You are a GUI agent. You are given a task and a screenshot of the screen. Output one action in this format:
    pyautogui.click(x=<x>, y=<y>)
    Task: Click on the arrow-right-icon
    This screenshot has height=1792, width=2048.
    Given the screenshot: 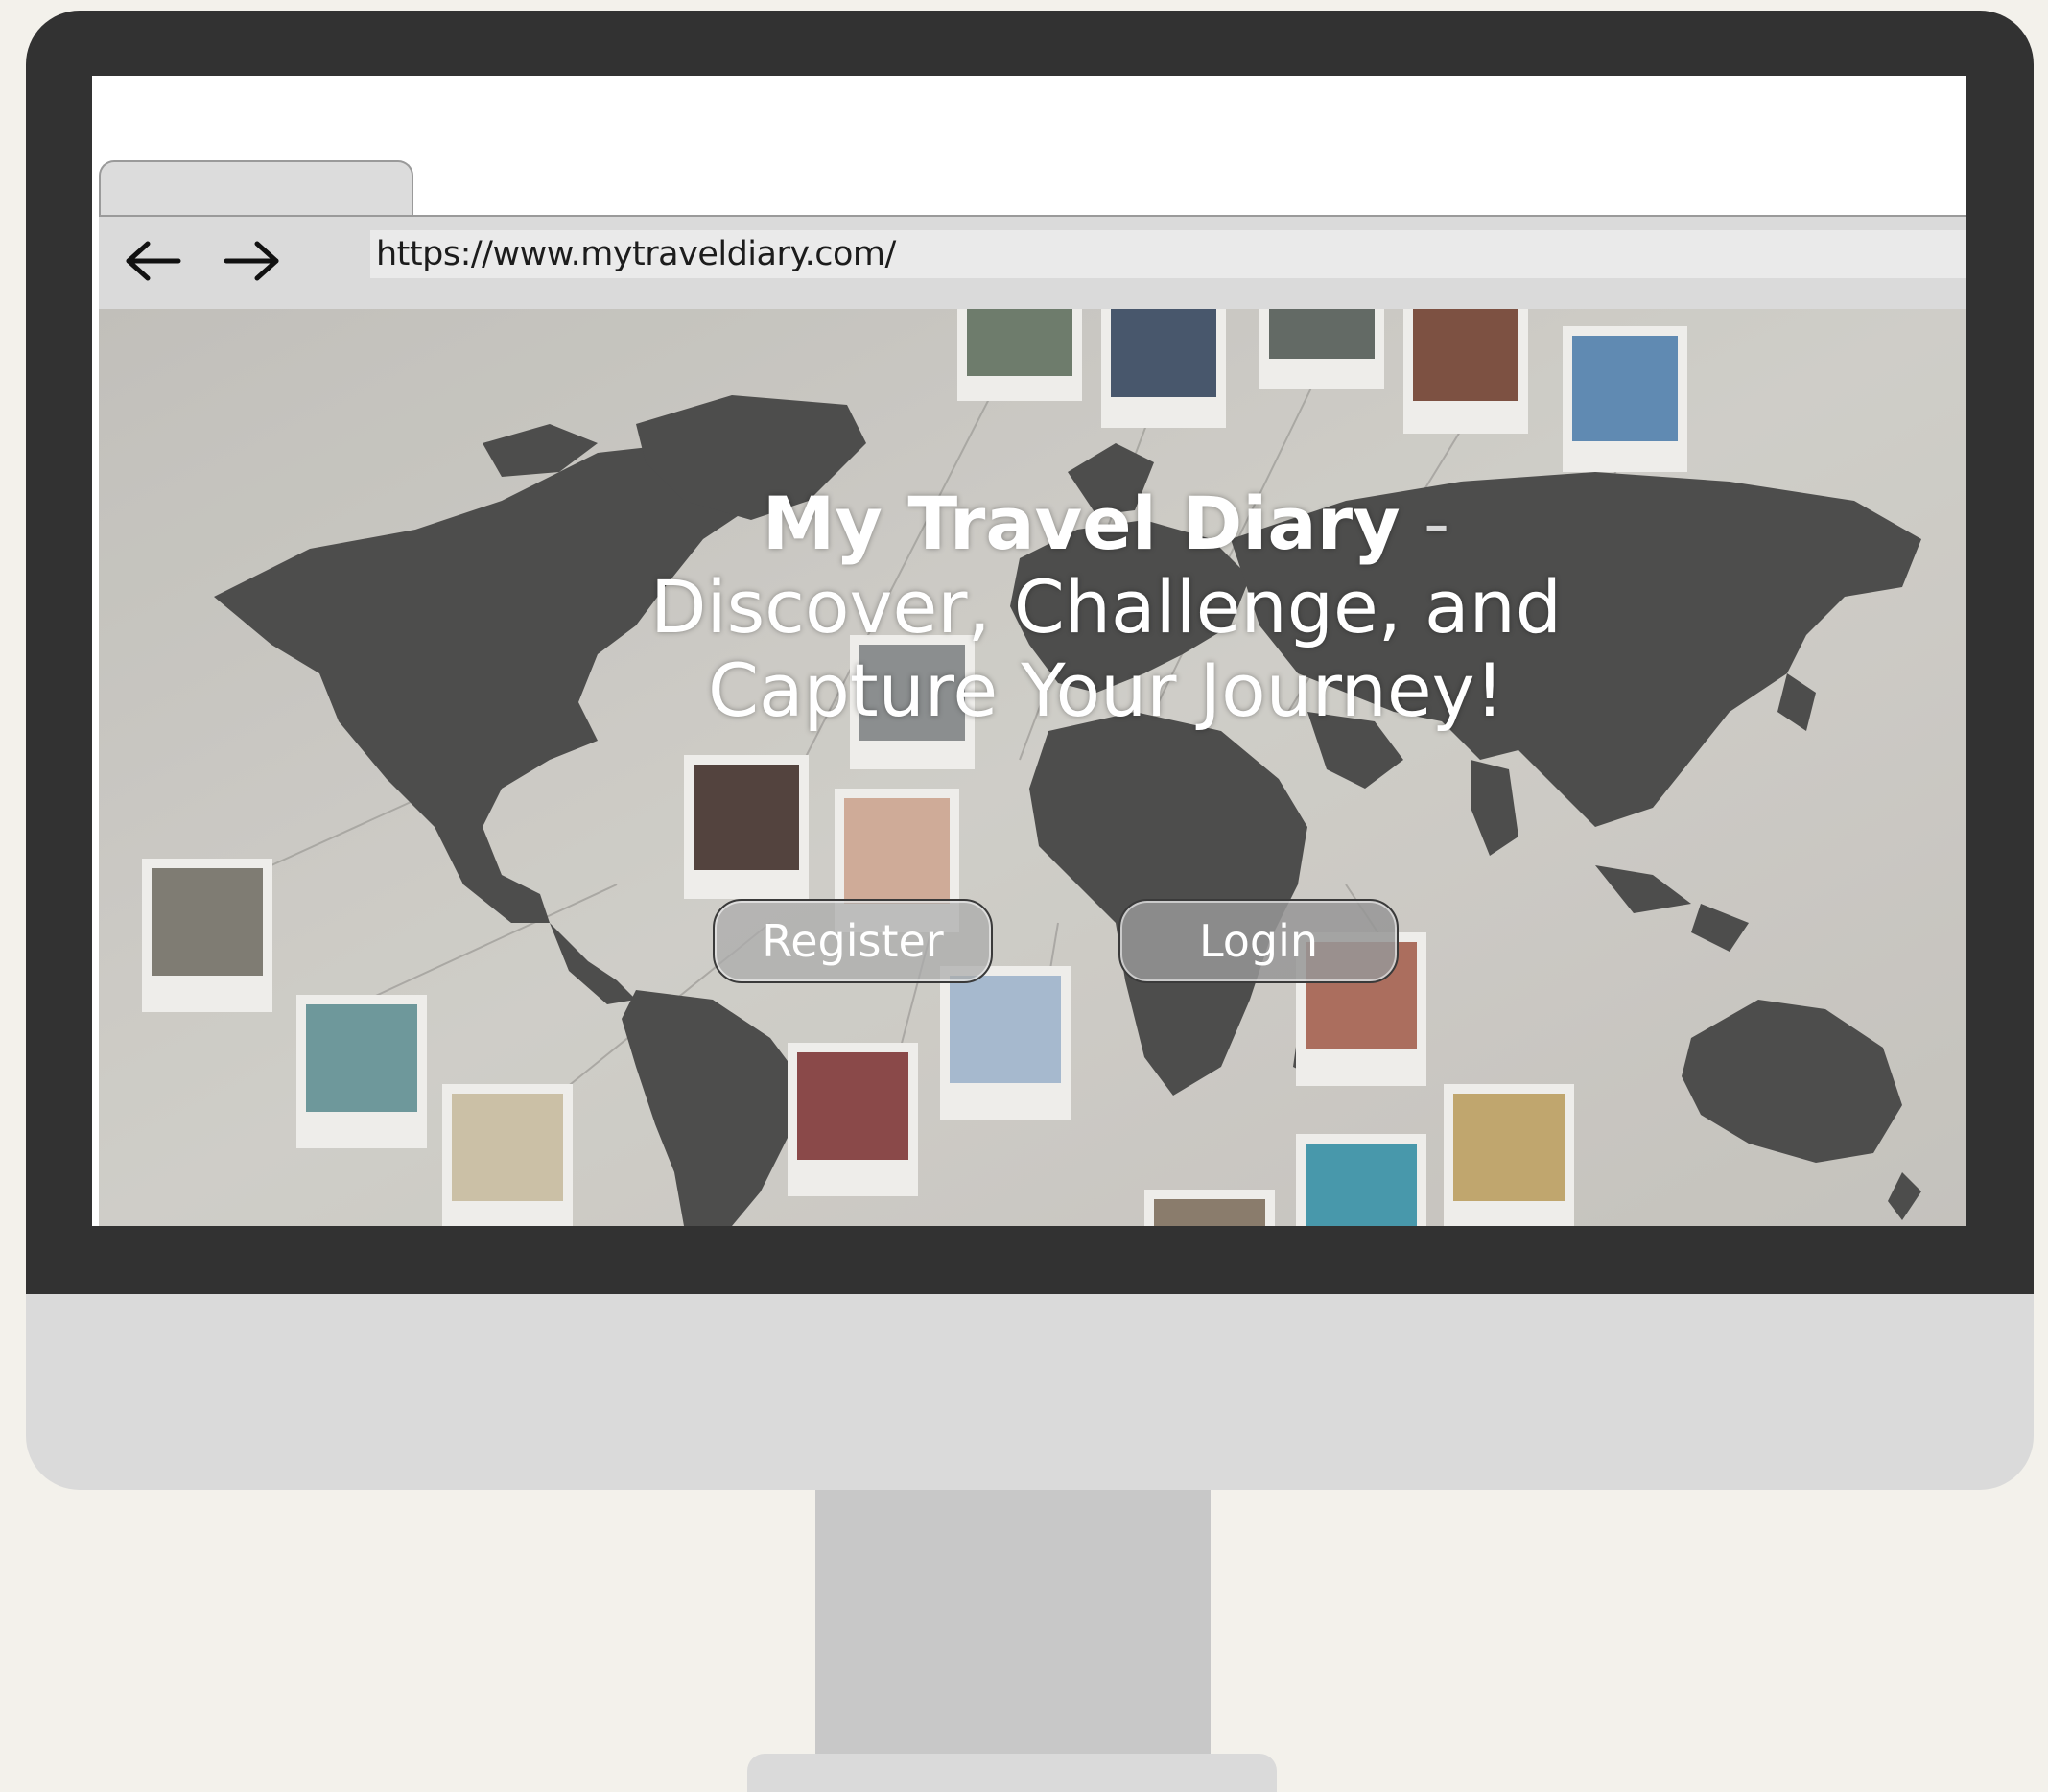 What is the action you would take?
    pyautogui.click(x=251, y=261)
    